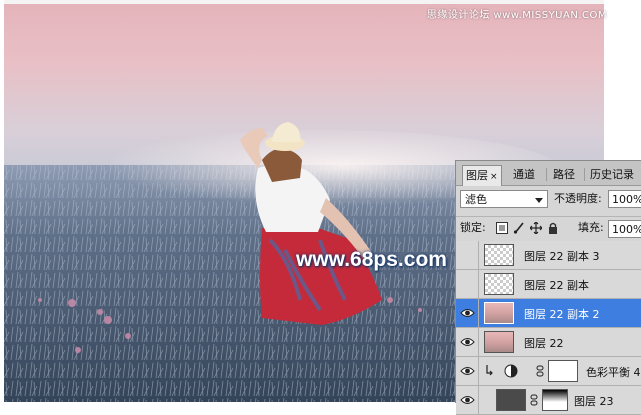 The height and width of the screenshot is (415, 641). I want to click on blend-mode-select: 滤色, so click(504, 199).